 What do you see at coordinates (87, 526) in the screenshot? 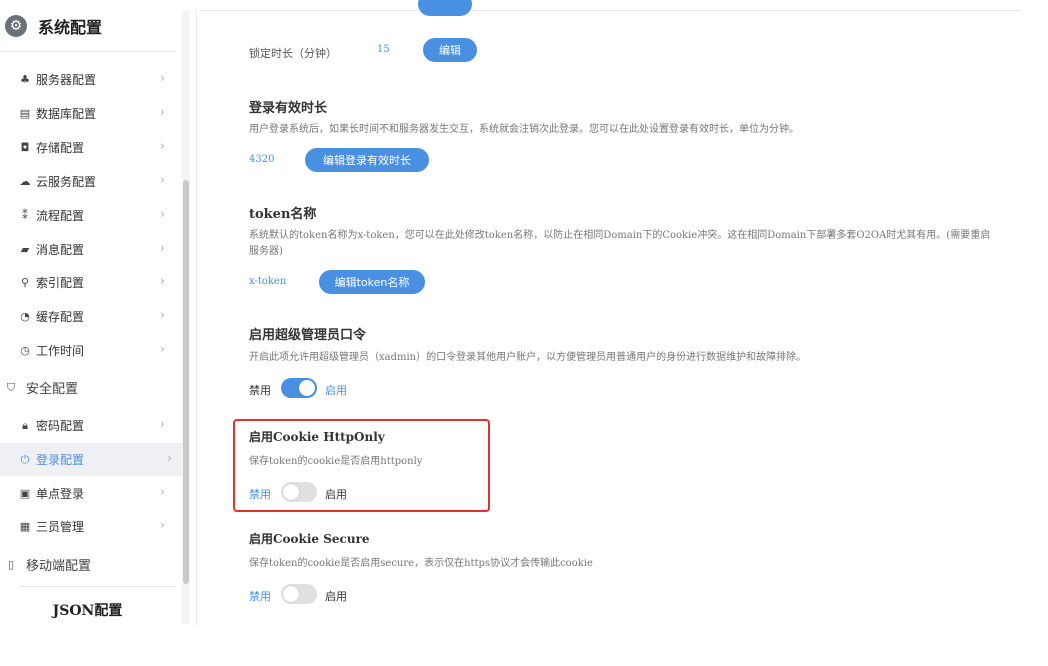
I see `sidebar-item-three-admin: ▦ 三员管理 ›` at bounding box center [87, 526].